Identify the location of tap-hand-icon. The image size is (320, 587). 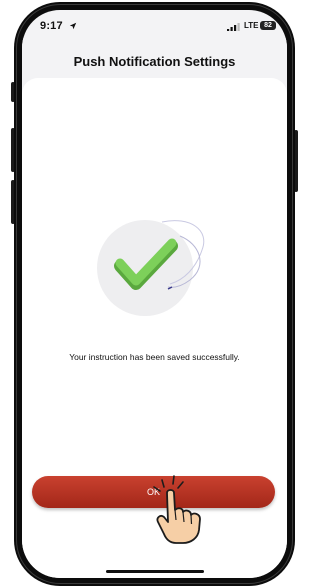
(177, 509).